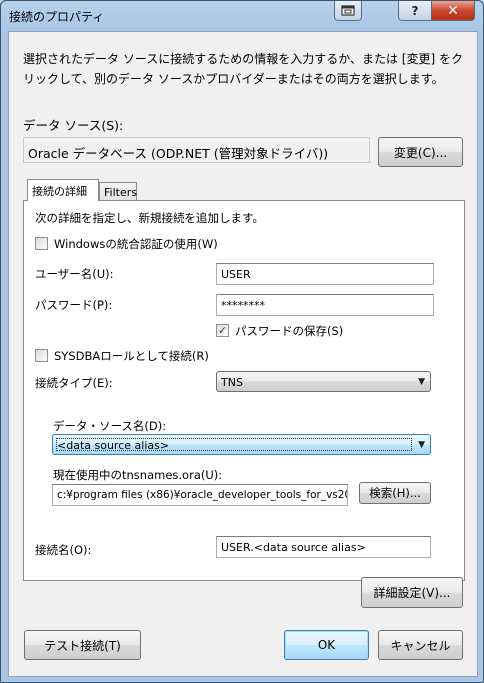  What do you see at coordinates (325, 274) in the screenshot?
I see `username-input: USER` at bounding box center [325, 274].